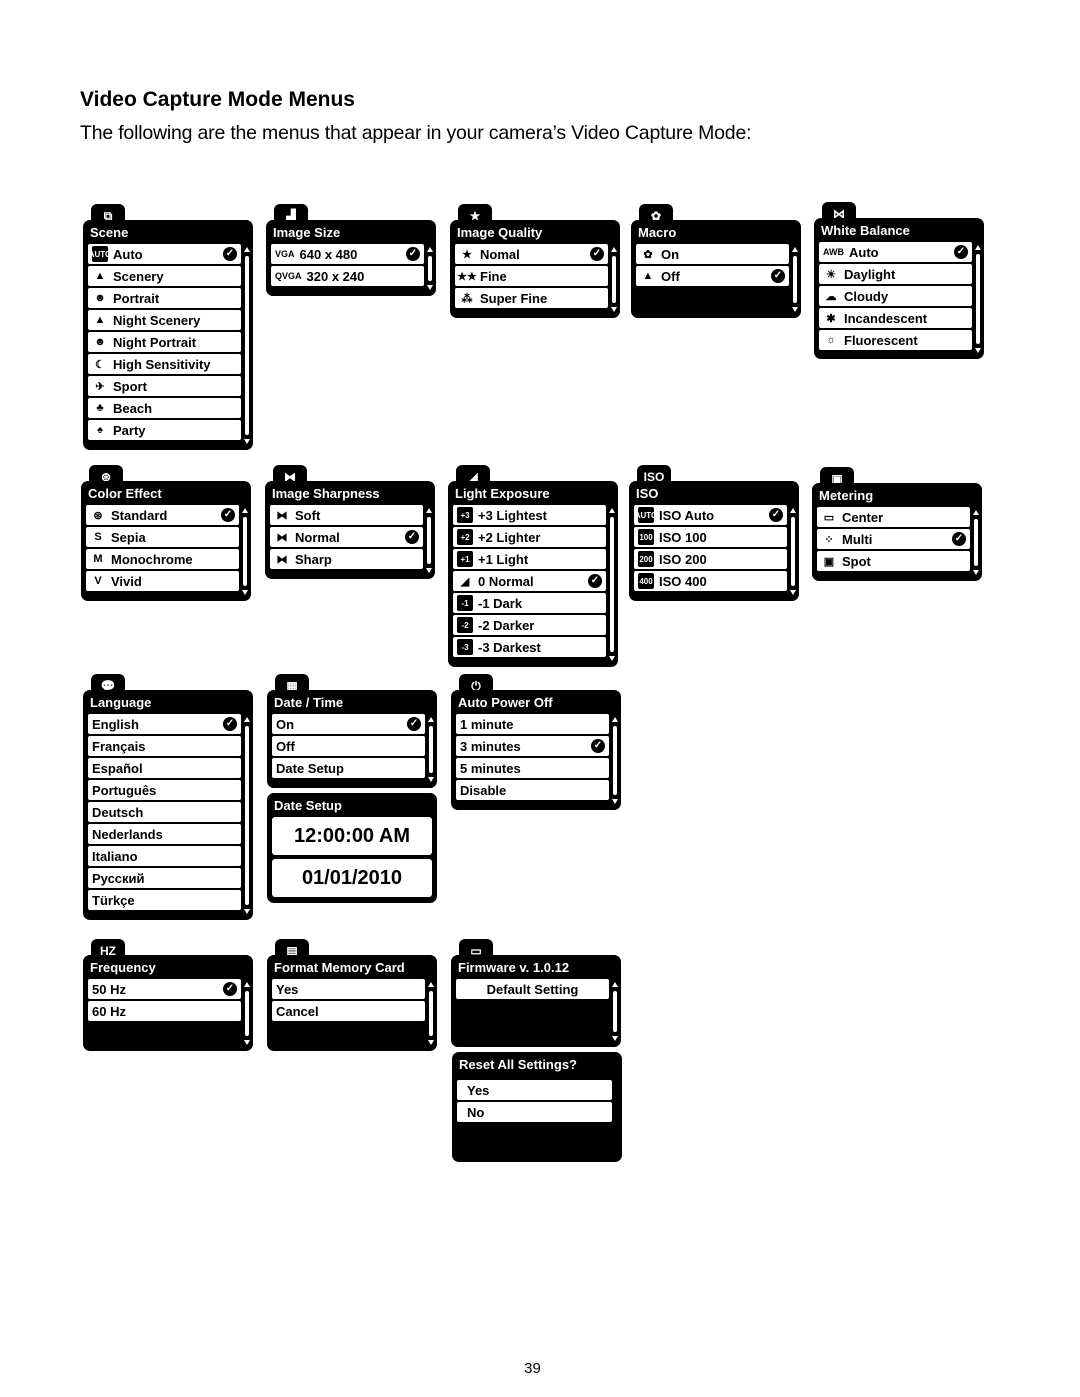 The width and height of the screenshot is (1080, 1397). What do you see at coordinates (534, 1112) in the screenshot?
I see `reset-no-option: No` at bounding box center [534, 1112].